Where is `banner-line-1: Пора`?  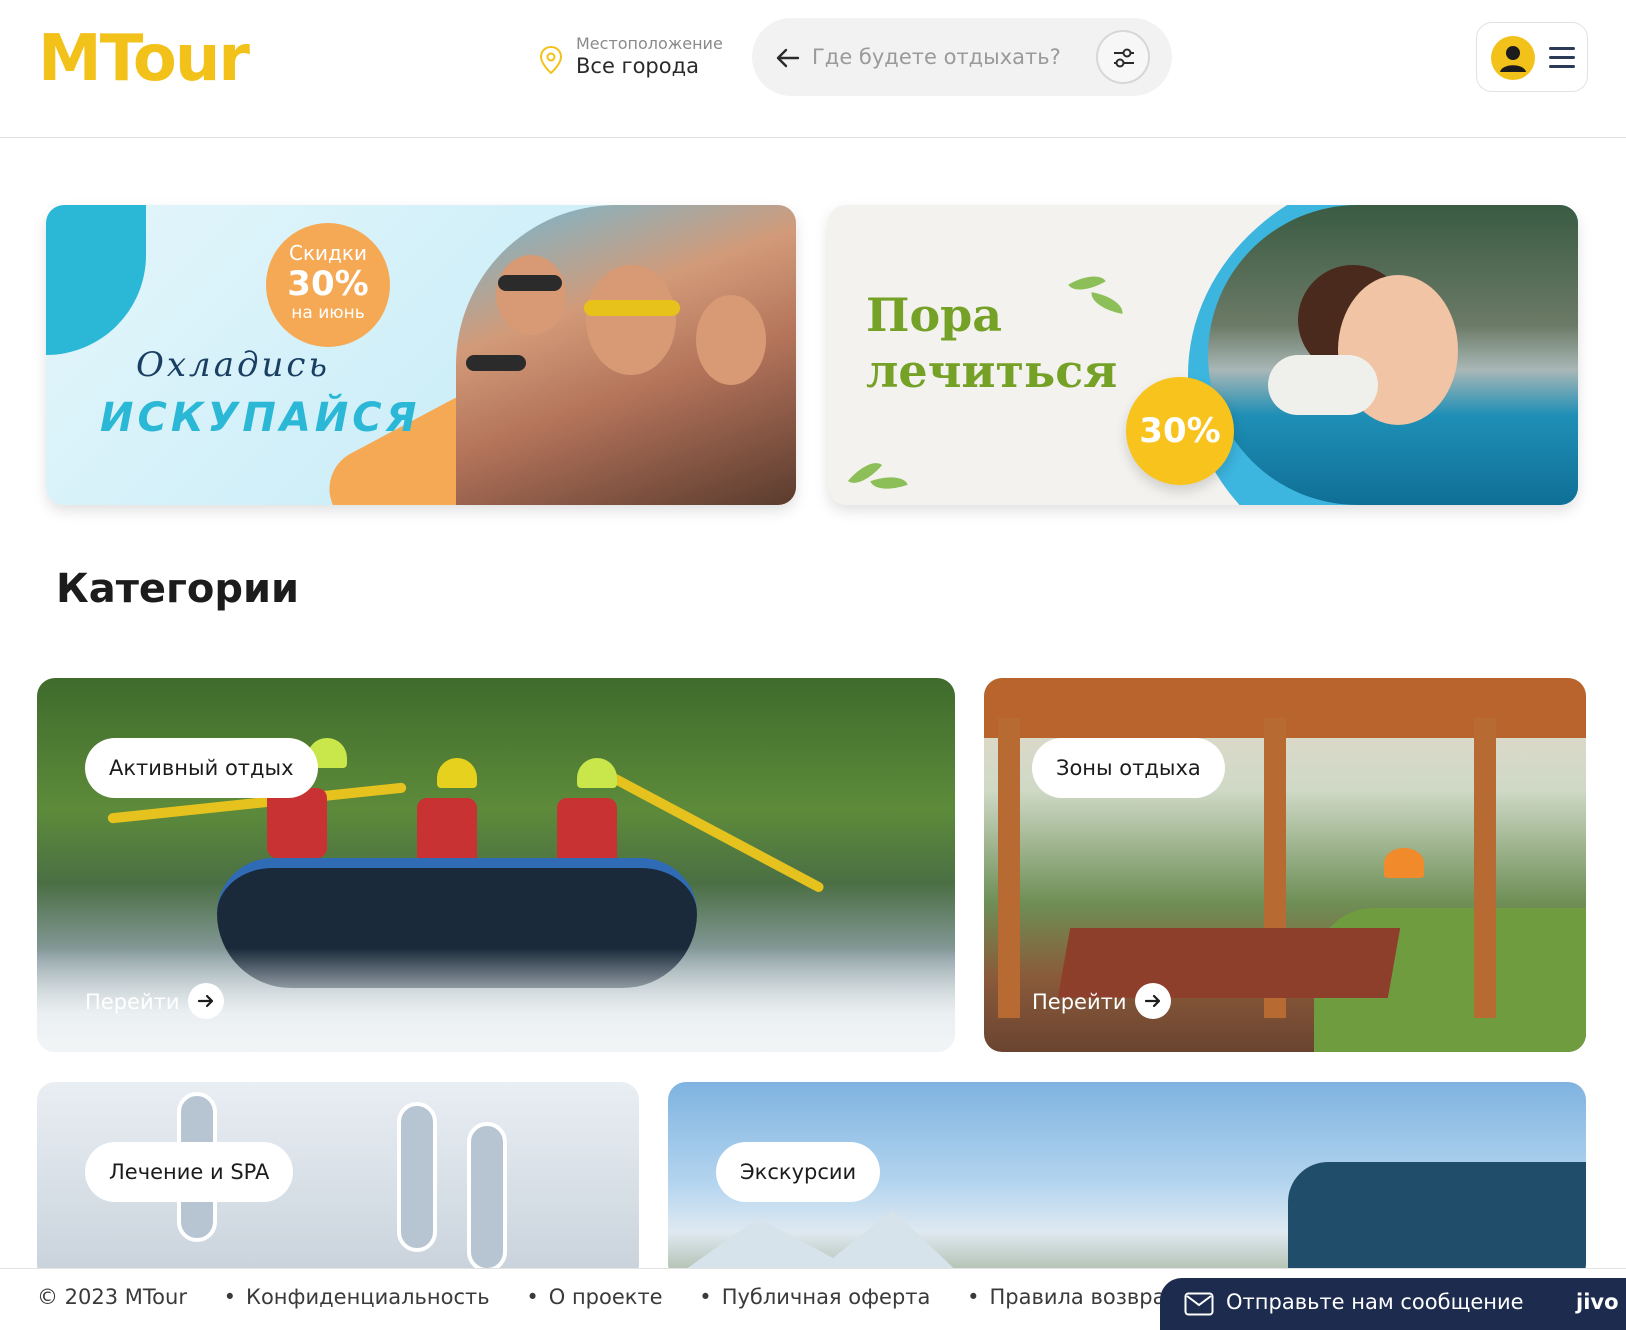
banner-line-1: Пора is located at coordinates (934, 315).